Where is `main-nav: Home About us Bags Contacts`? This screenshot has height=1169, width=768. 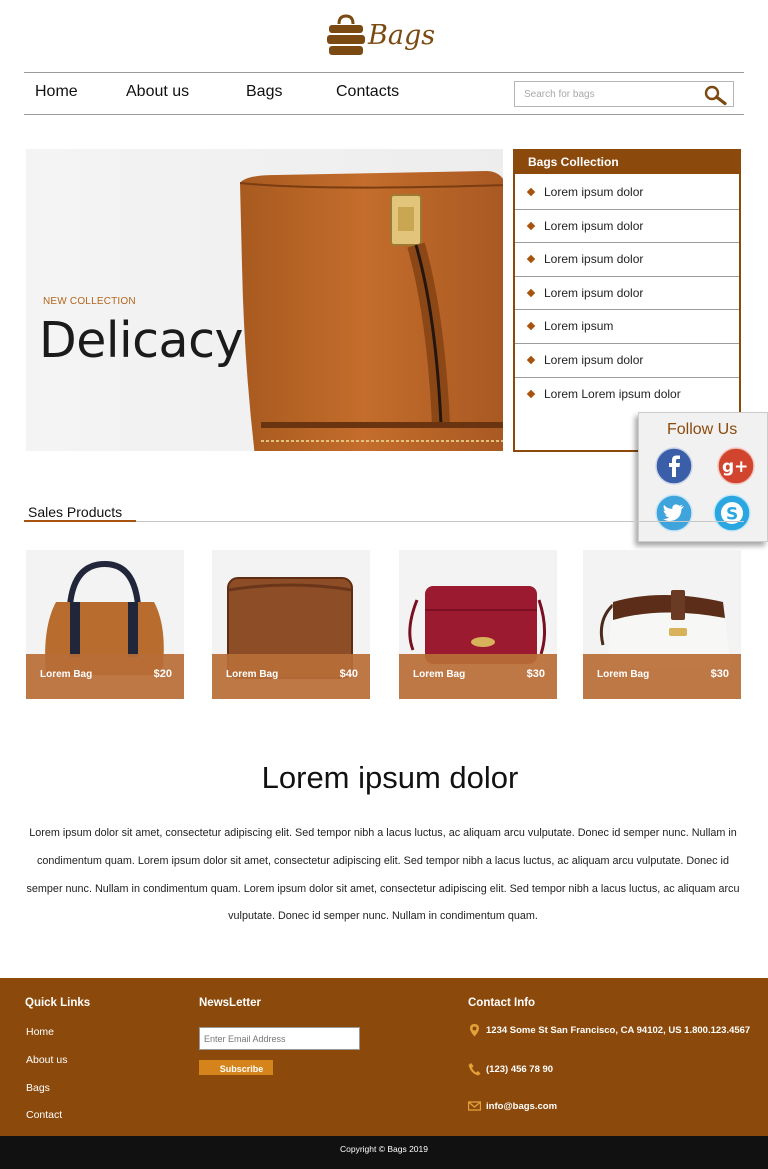
main-nav: Home About us Bags Contacts is located at coordinates (384, 93).